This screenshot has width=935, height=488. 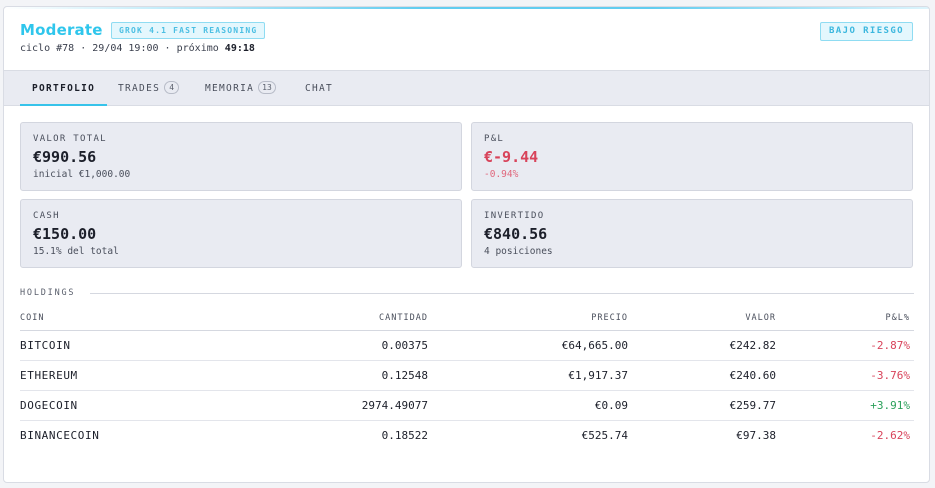 I want to click on coin-name: BITCOIN, so click(x=115, y=345).